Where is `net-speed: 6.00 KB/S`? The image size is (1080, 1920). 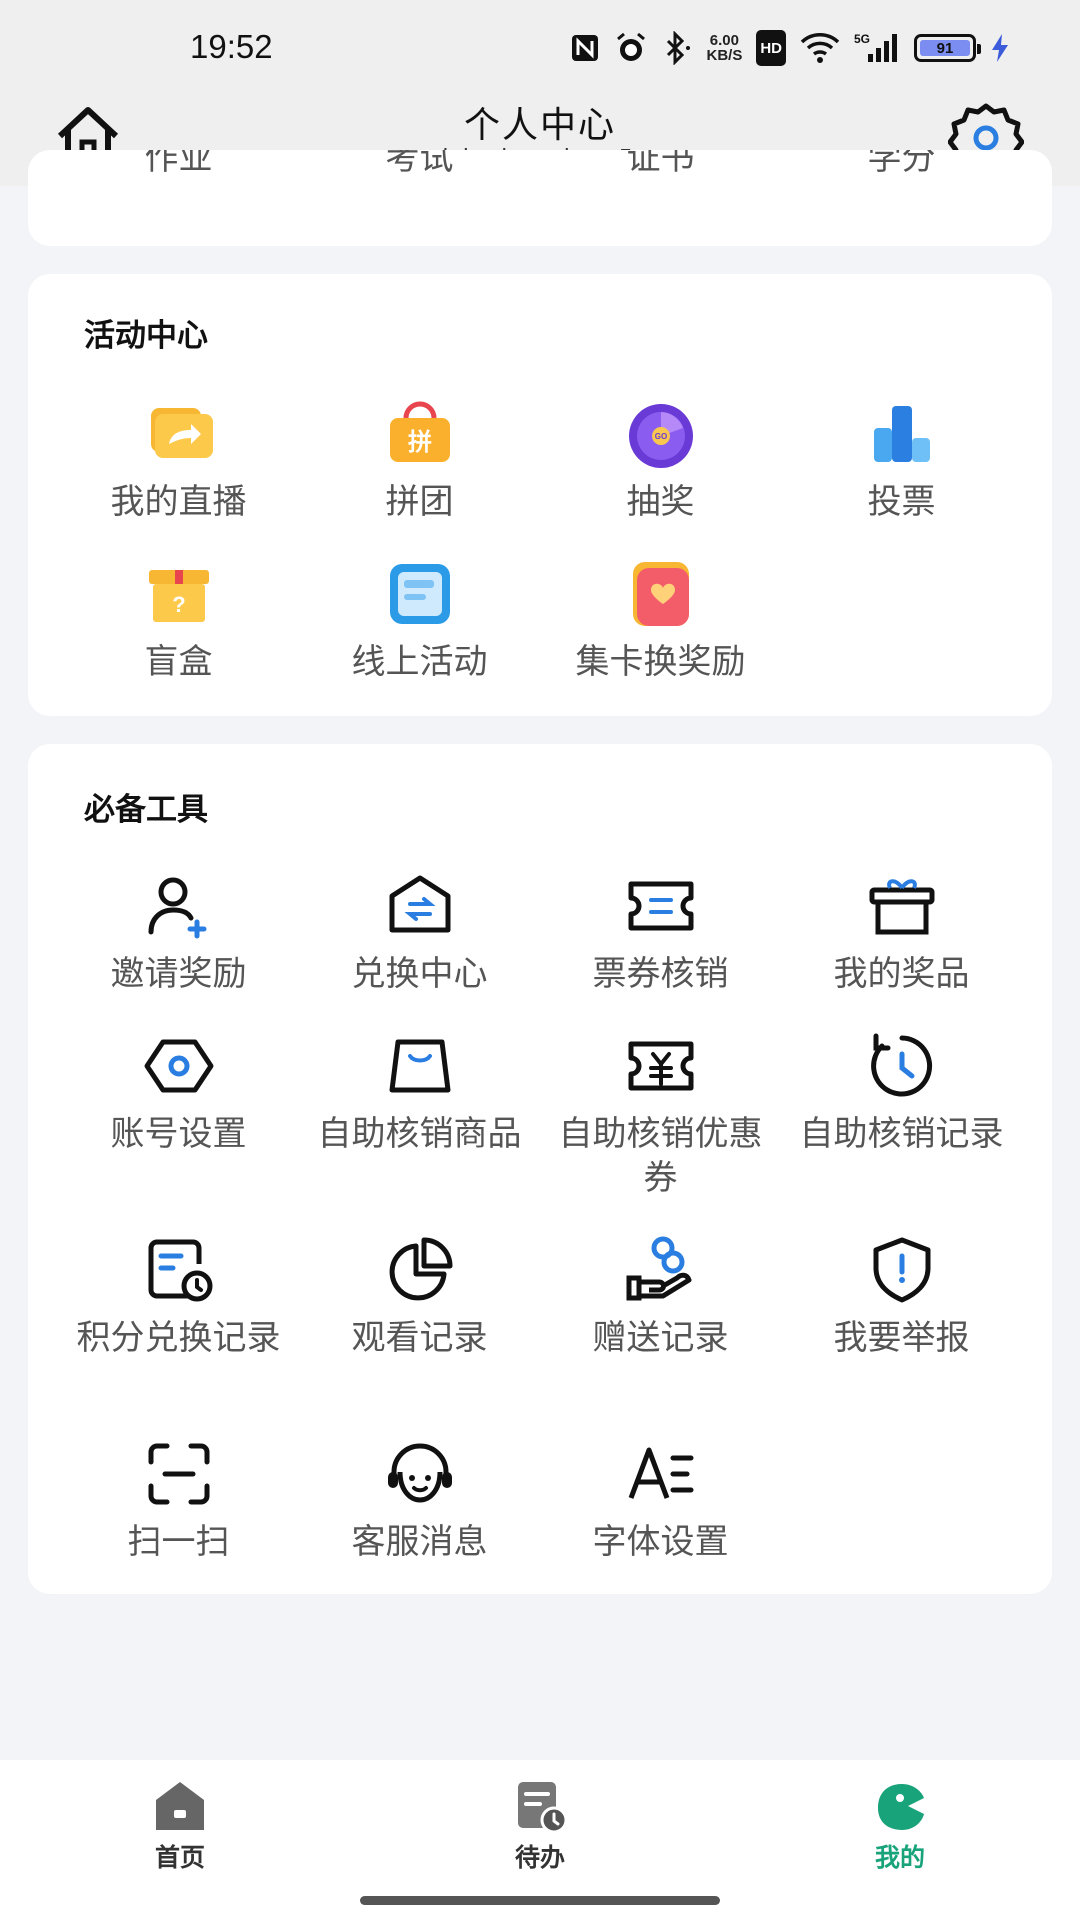 net-speed: 6.00 KB/S is located at coordinates (724, 48).